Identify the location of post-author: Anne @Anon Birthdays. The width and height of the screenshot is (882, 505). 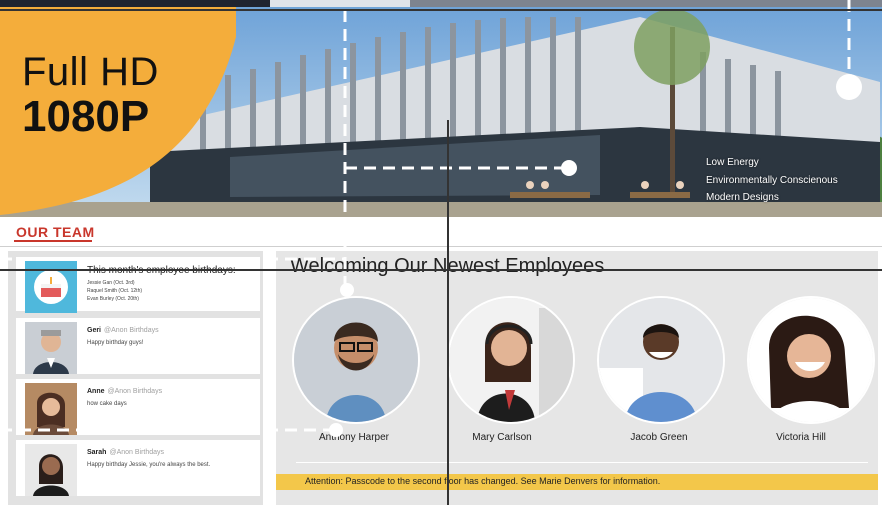
(124, 391).